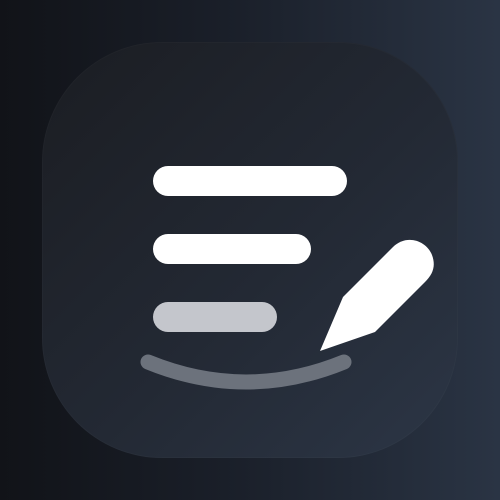  What do you see at coordinates (246, 372) in the screenshot?
I see `underline-curve` at bounding box center [246, 372].